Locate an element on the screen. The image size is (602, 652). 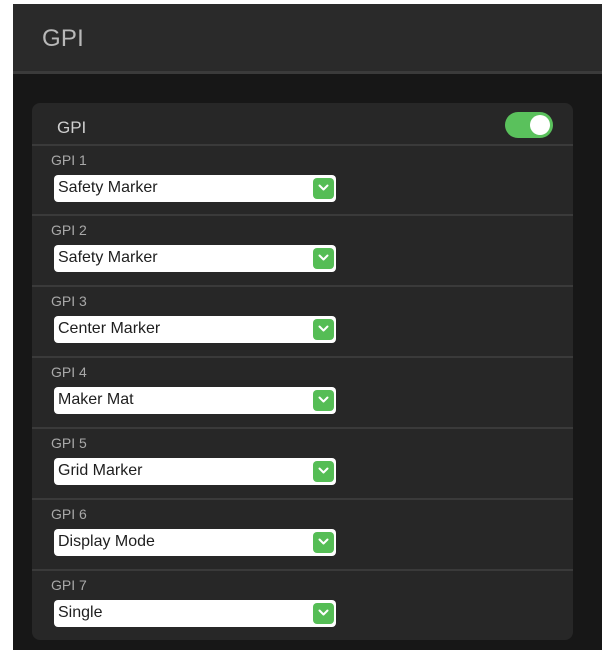
select-value: Single is located at coordinates (80, 612).